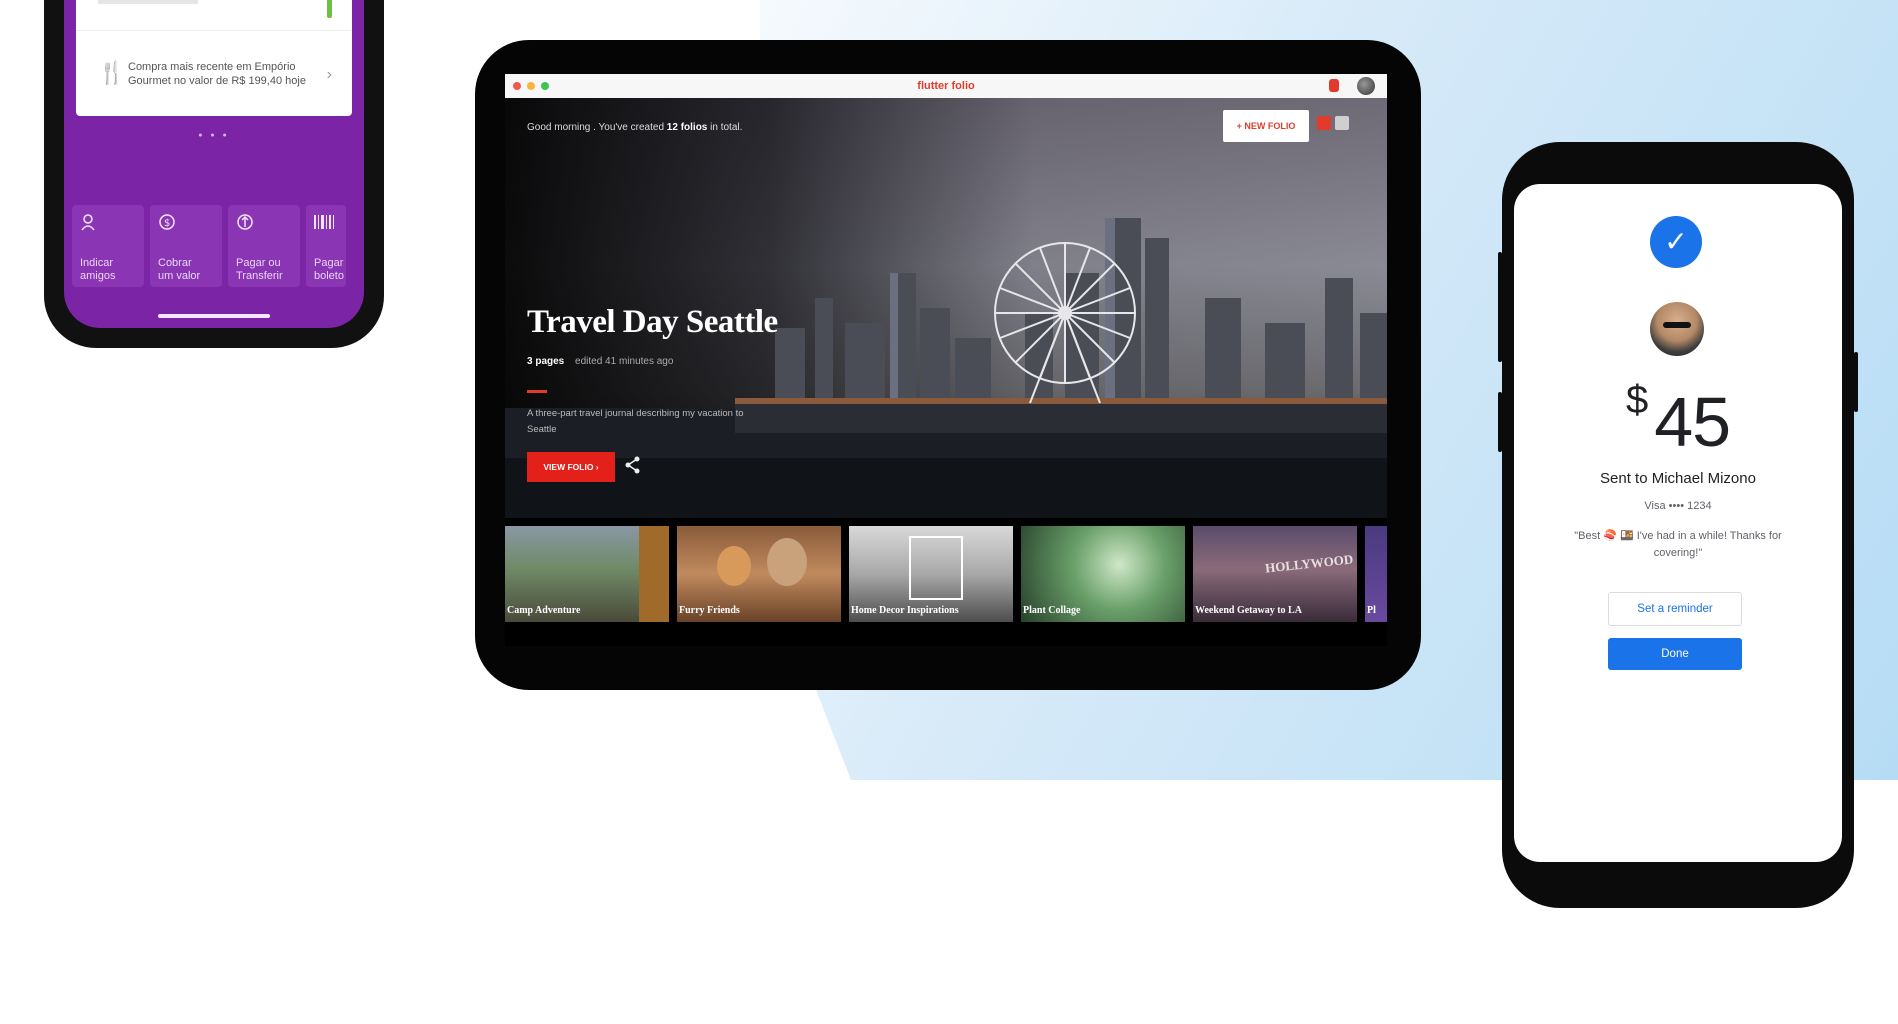 Image resolution: width=1898 pixels, height=1024 pixels. What do you see at coordinates (1677, 329) in the screenshot?
I see `recipient-avatar` at bounding box center [1677, 329].